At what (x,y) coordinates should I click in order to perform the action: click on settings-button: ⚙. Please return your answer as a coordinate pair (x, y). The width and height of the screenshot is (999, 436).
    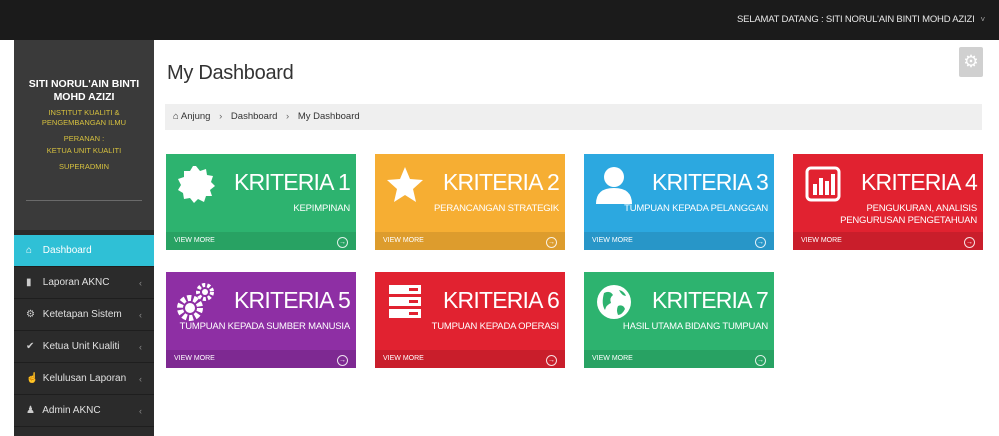
    Looking at the image, I should click on (971, 62).